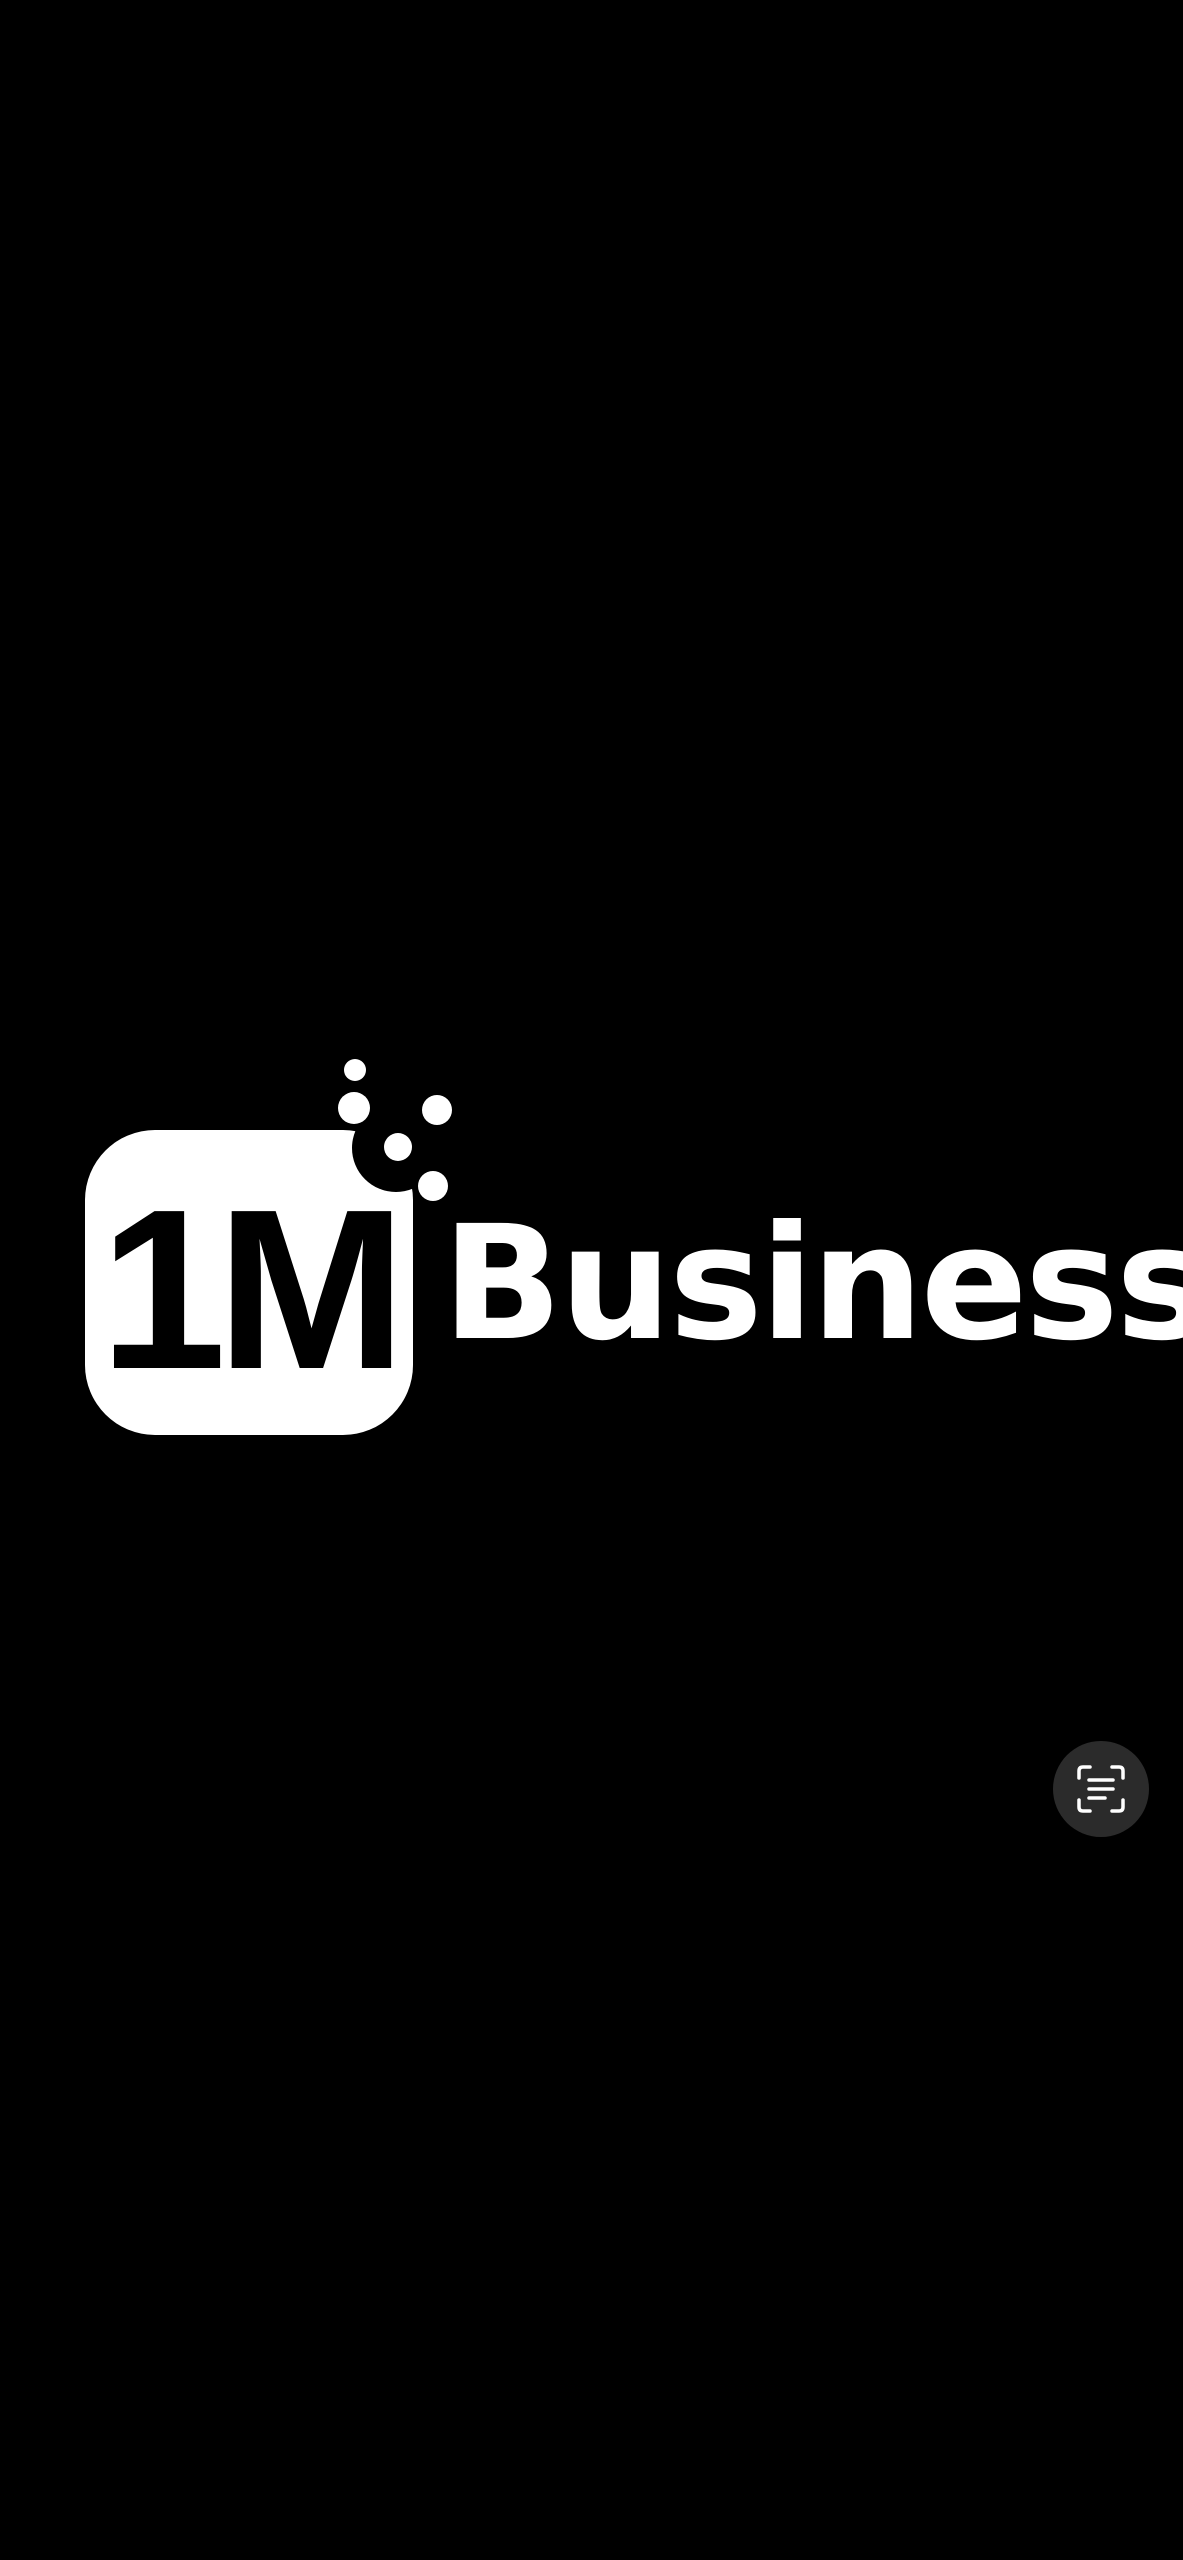  I want to click on text-scan-button, so click(1101, 1789).